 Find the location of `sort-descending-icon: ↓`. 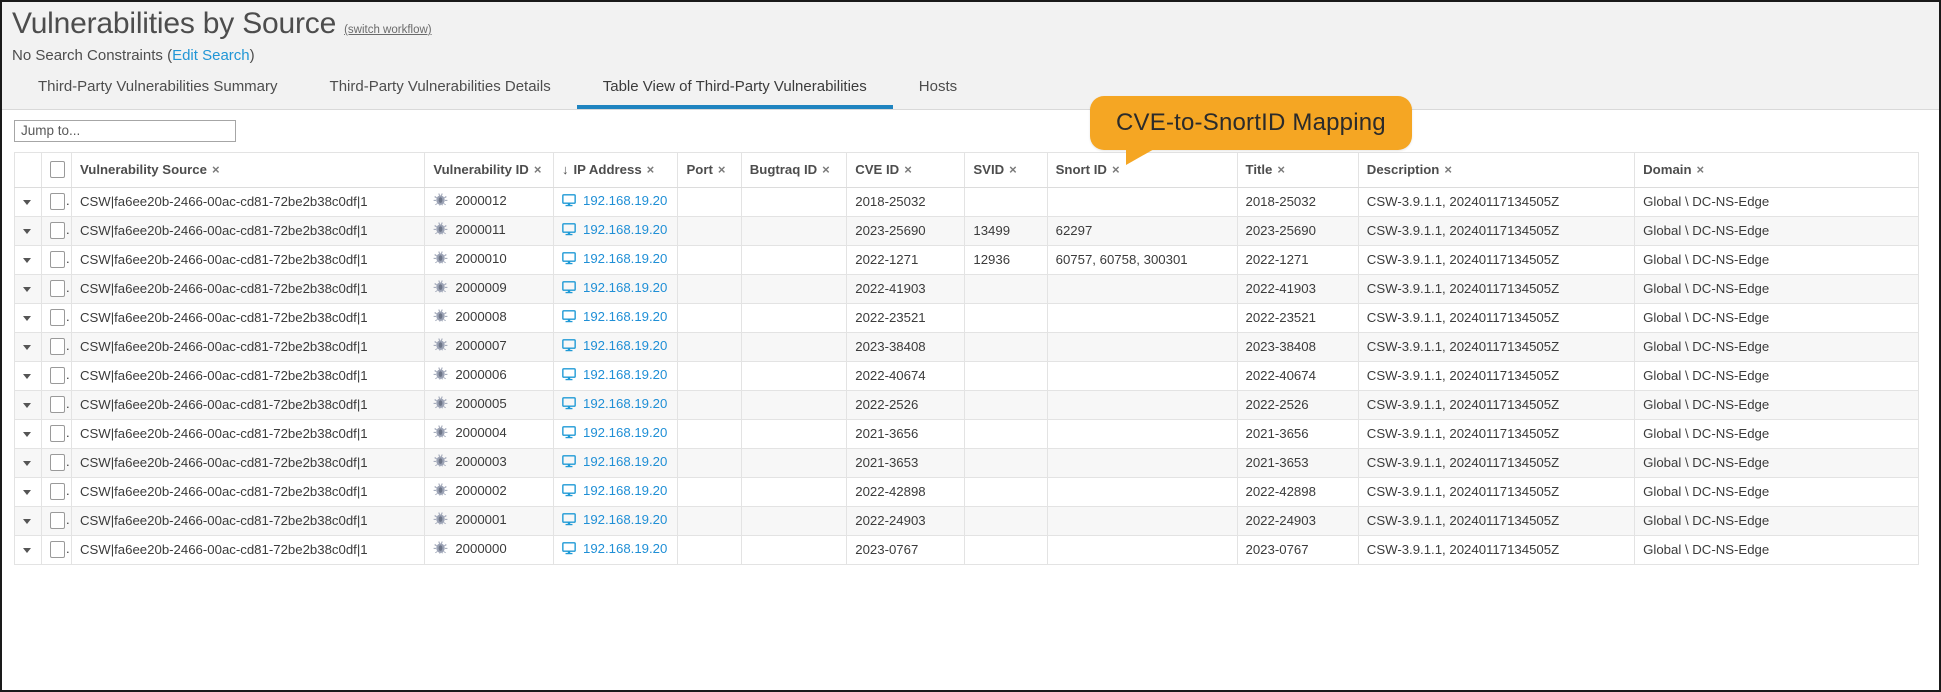

sort-descending-icon: ↓ is located at coordinates (565, 169).